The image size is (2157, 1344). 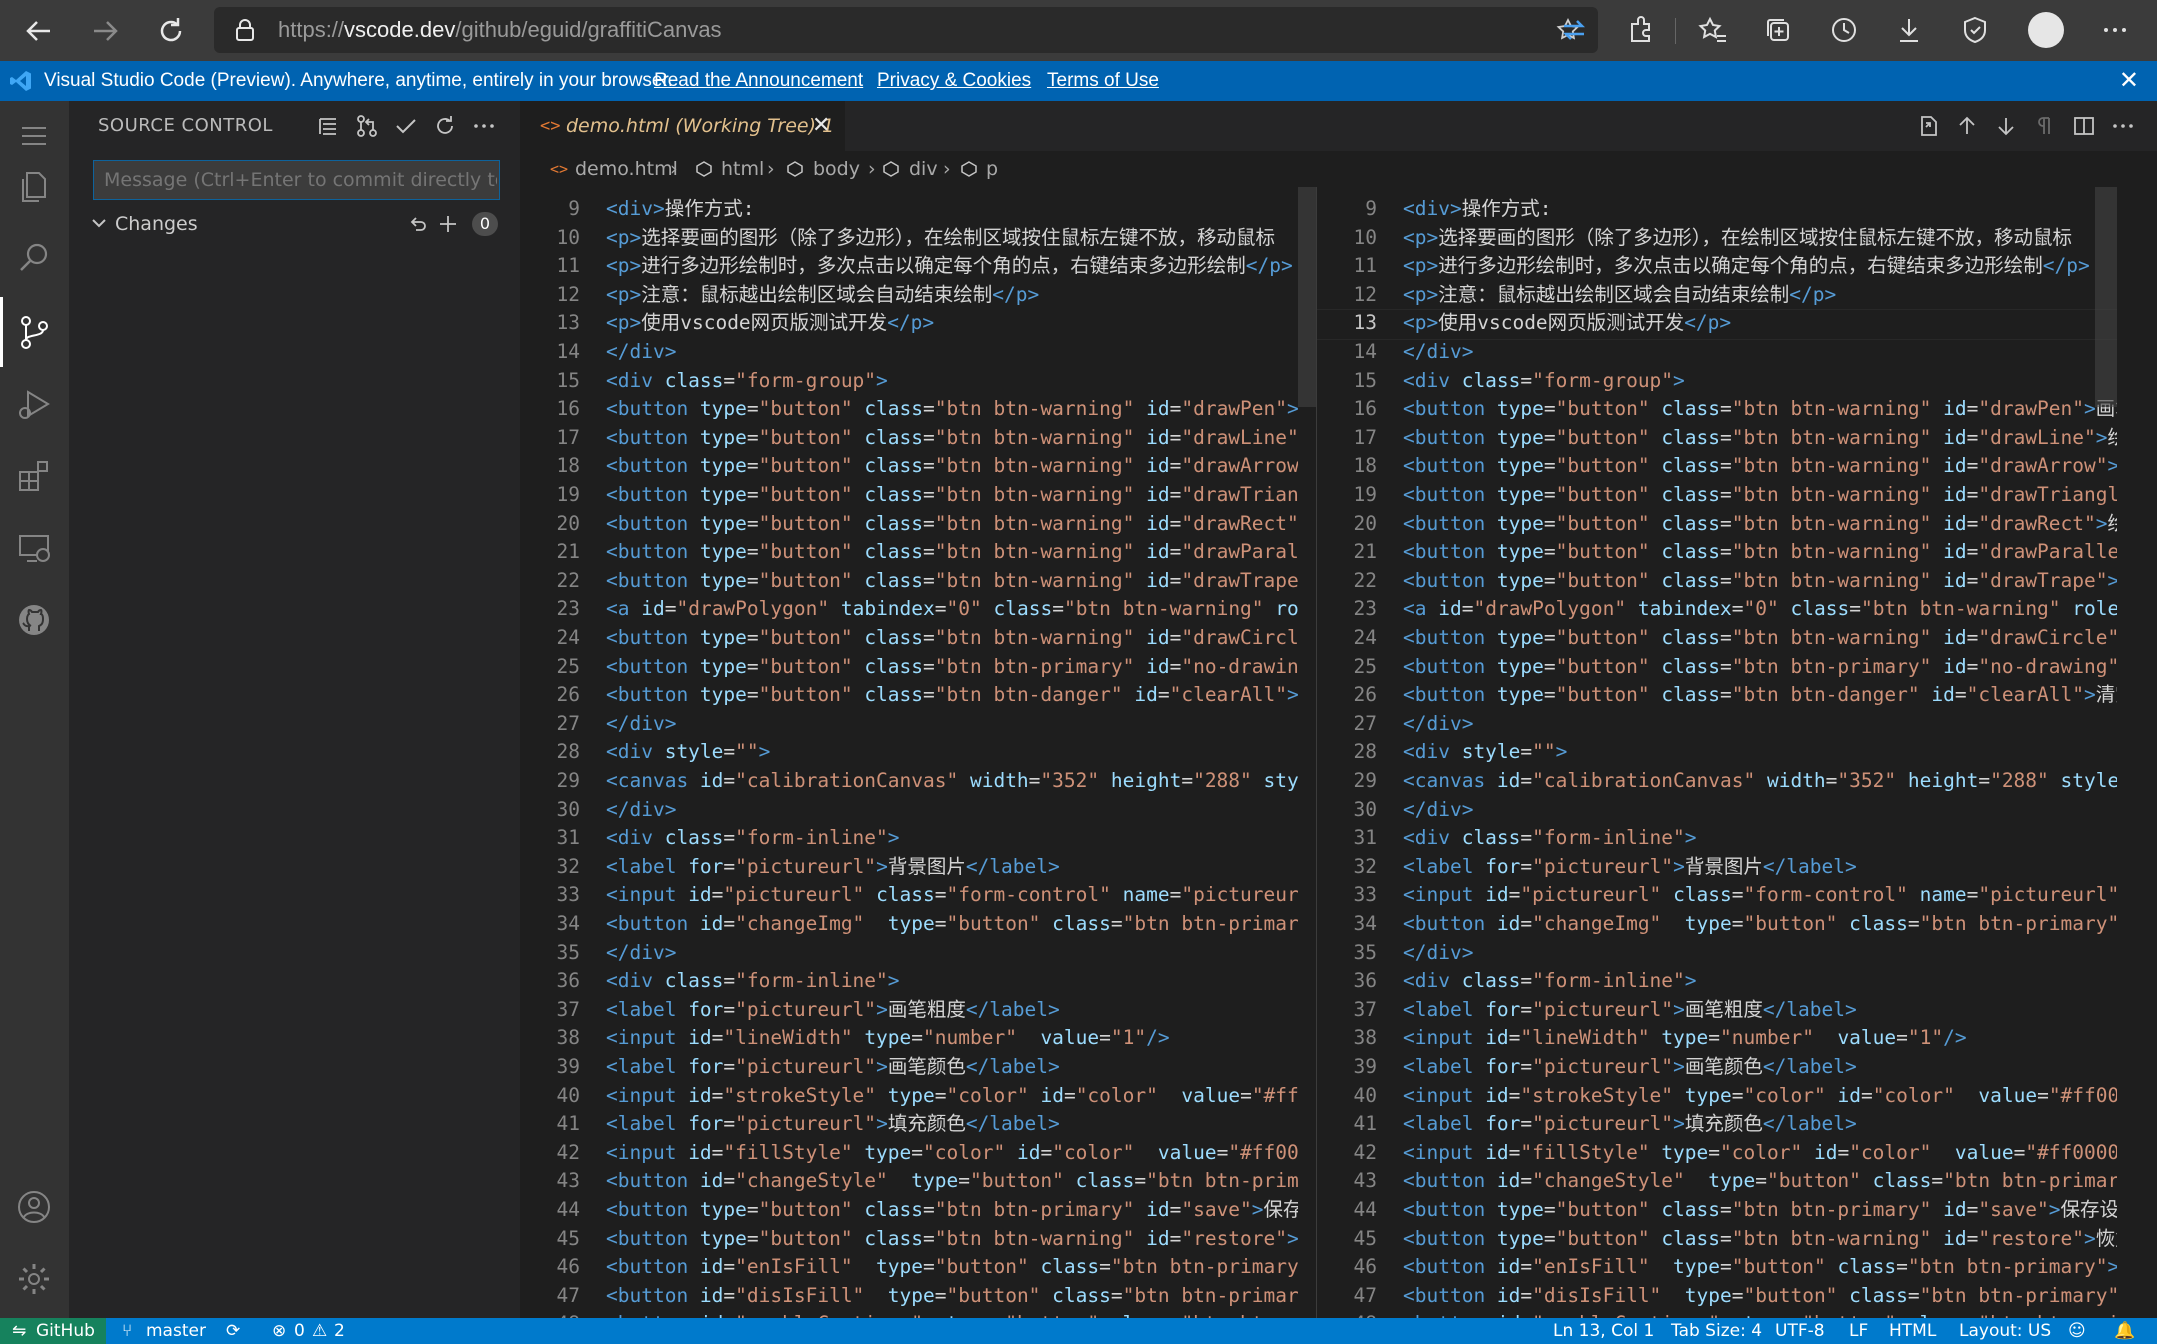 I want to click on error-count: 0, so click(x=299, y=1331).